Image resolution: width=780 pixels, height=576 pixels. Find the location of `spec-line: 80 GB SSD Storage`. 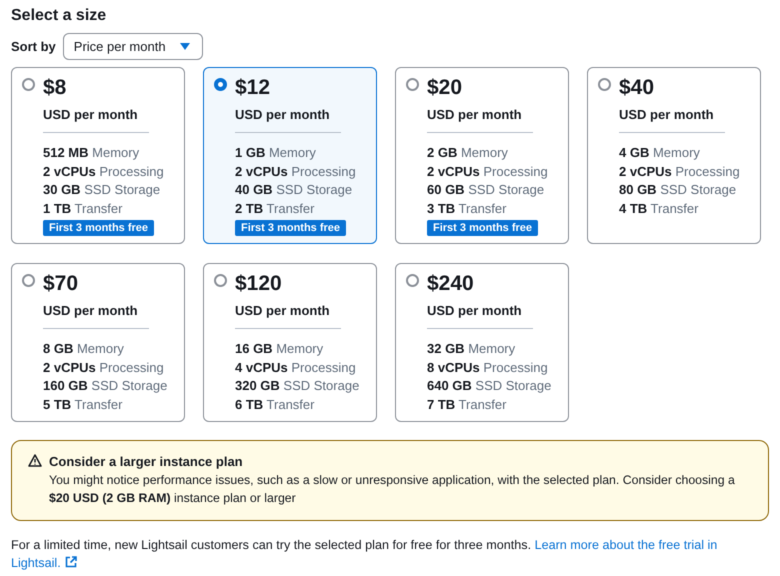

spec-line: 80 GB SSD Storage is located at coordinates (677, 190).